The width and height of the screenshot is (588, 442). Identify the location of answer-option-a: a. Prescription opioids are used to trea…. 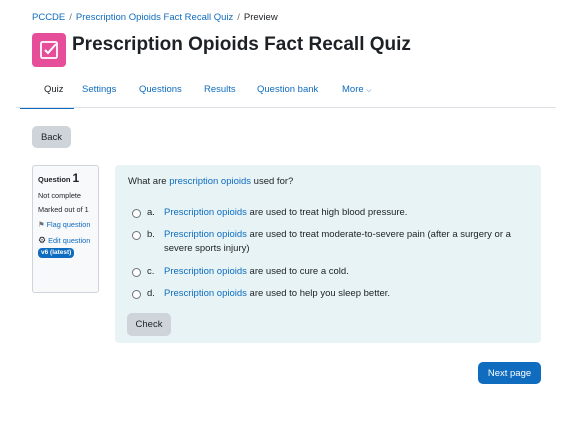
(331, 213).